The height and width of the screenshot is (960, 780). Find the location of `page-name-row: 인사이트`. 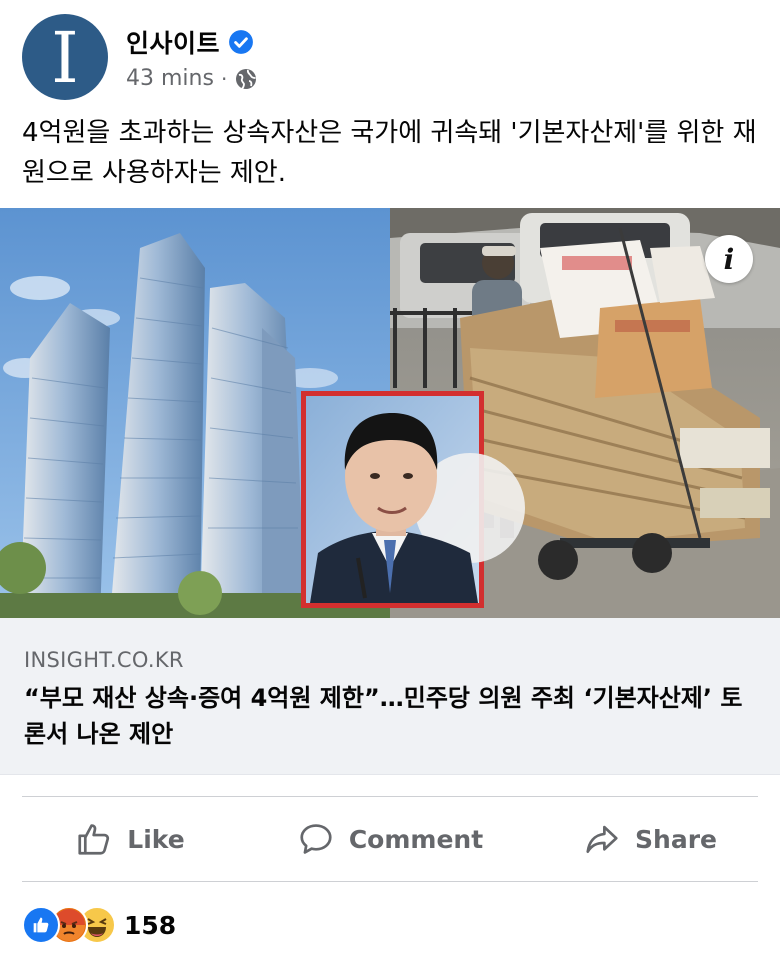

page-name-row: 인사이트 is located at coordinates (190, 42).